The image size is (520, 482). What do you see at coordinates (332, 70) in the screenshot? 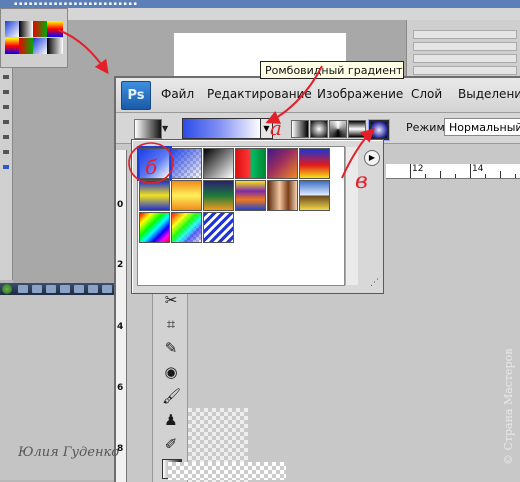
I see `tooltip: Ромбовидный градиент` at bounding box center [332, 70].